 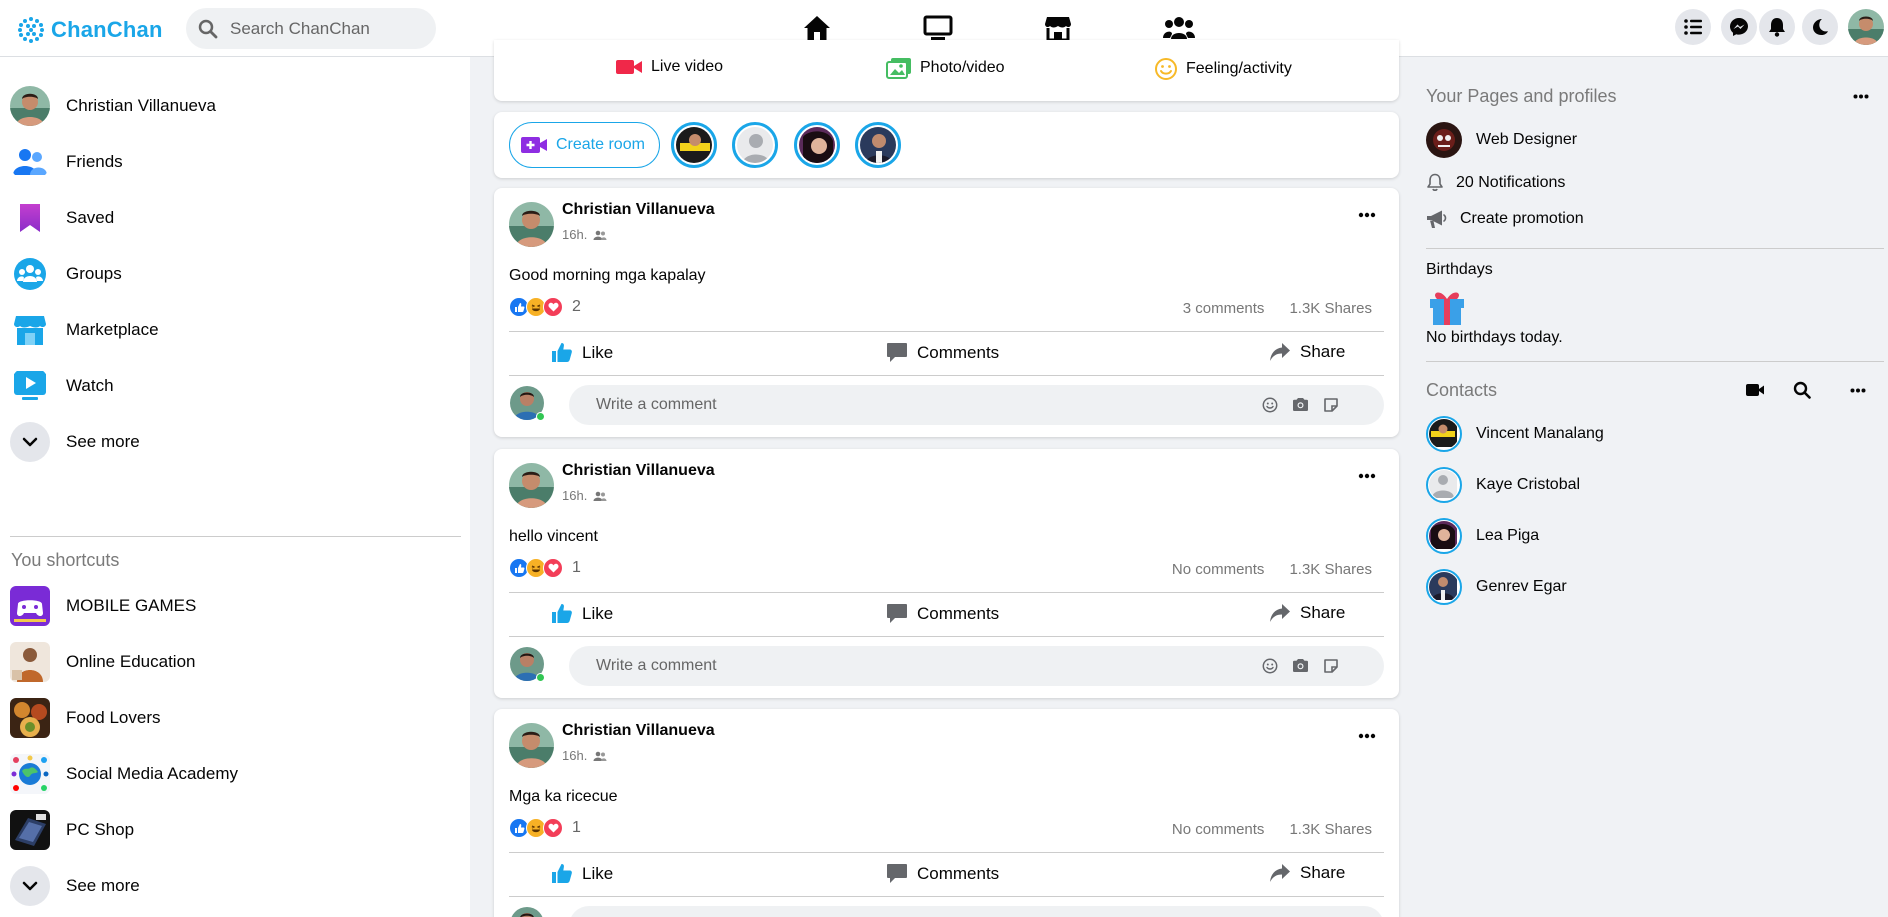 What do you see at coordinates (103, 441) in the screenshot?
I see `sidebar-item-label: See more` at bounding box center [103, 441].